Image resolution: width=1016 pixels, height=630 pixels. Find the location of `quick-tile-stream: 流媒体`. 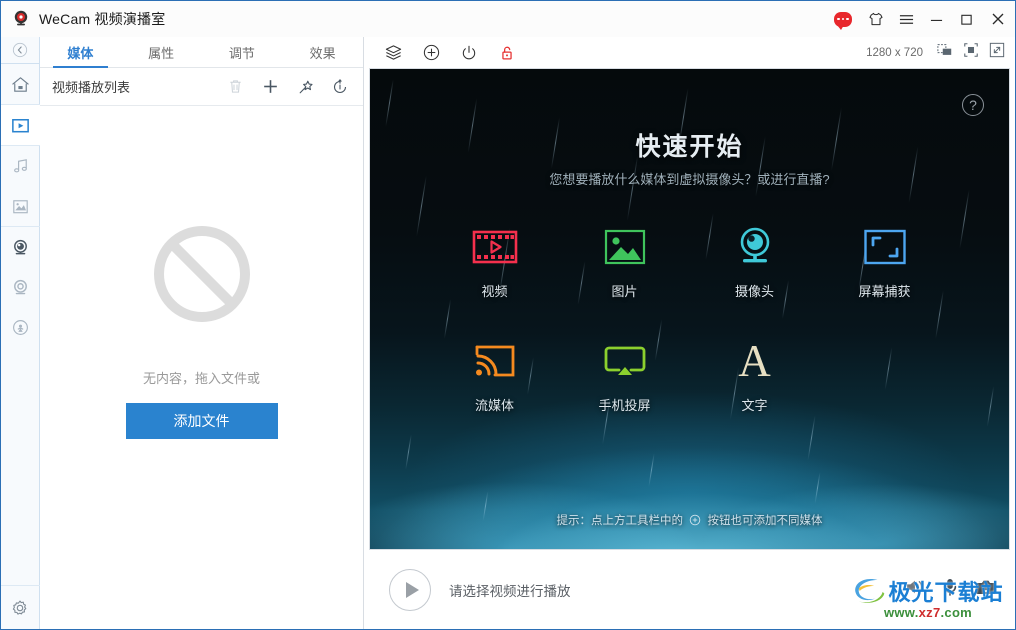

quick-tile-stream: 流媒体 is located at coordinates (495, 376).